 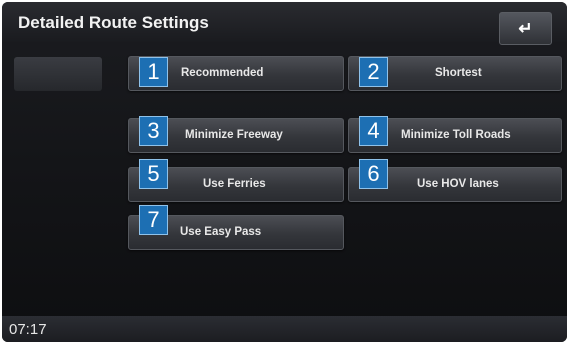 What do you see at coordinates (221, 232) in the screenshot?
I see `option-label: Use Easy Pass` at bounding box center [221, 232].